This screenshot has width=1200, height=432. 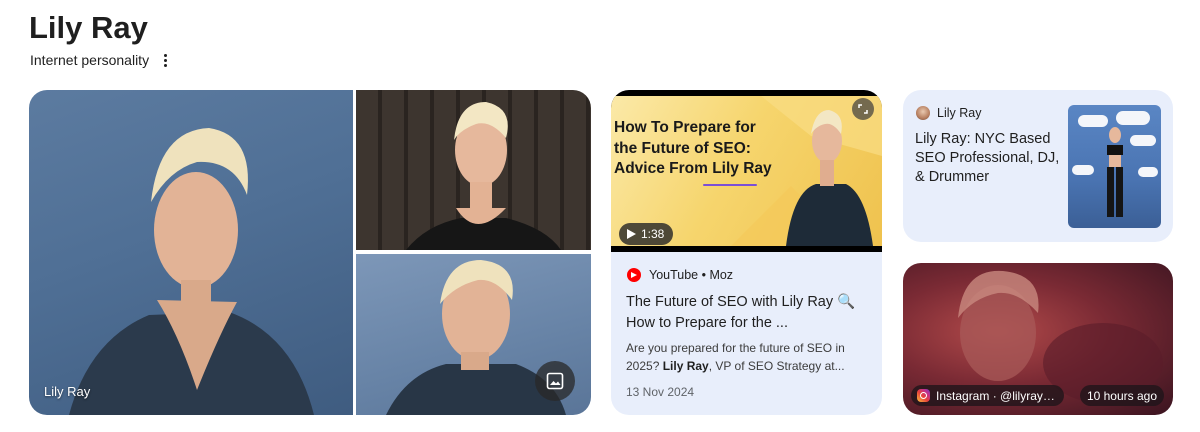 I want to click on entity-type: Internet personality, so click(x=90, y=60).